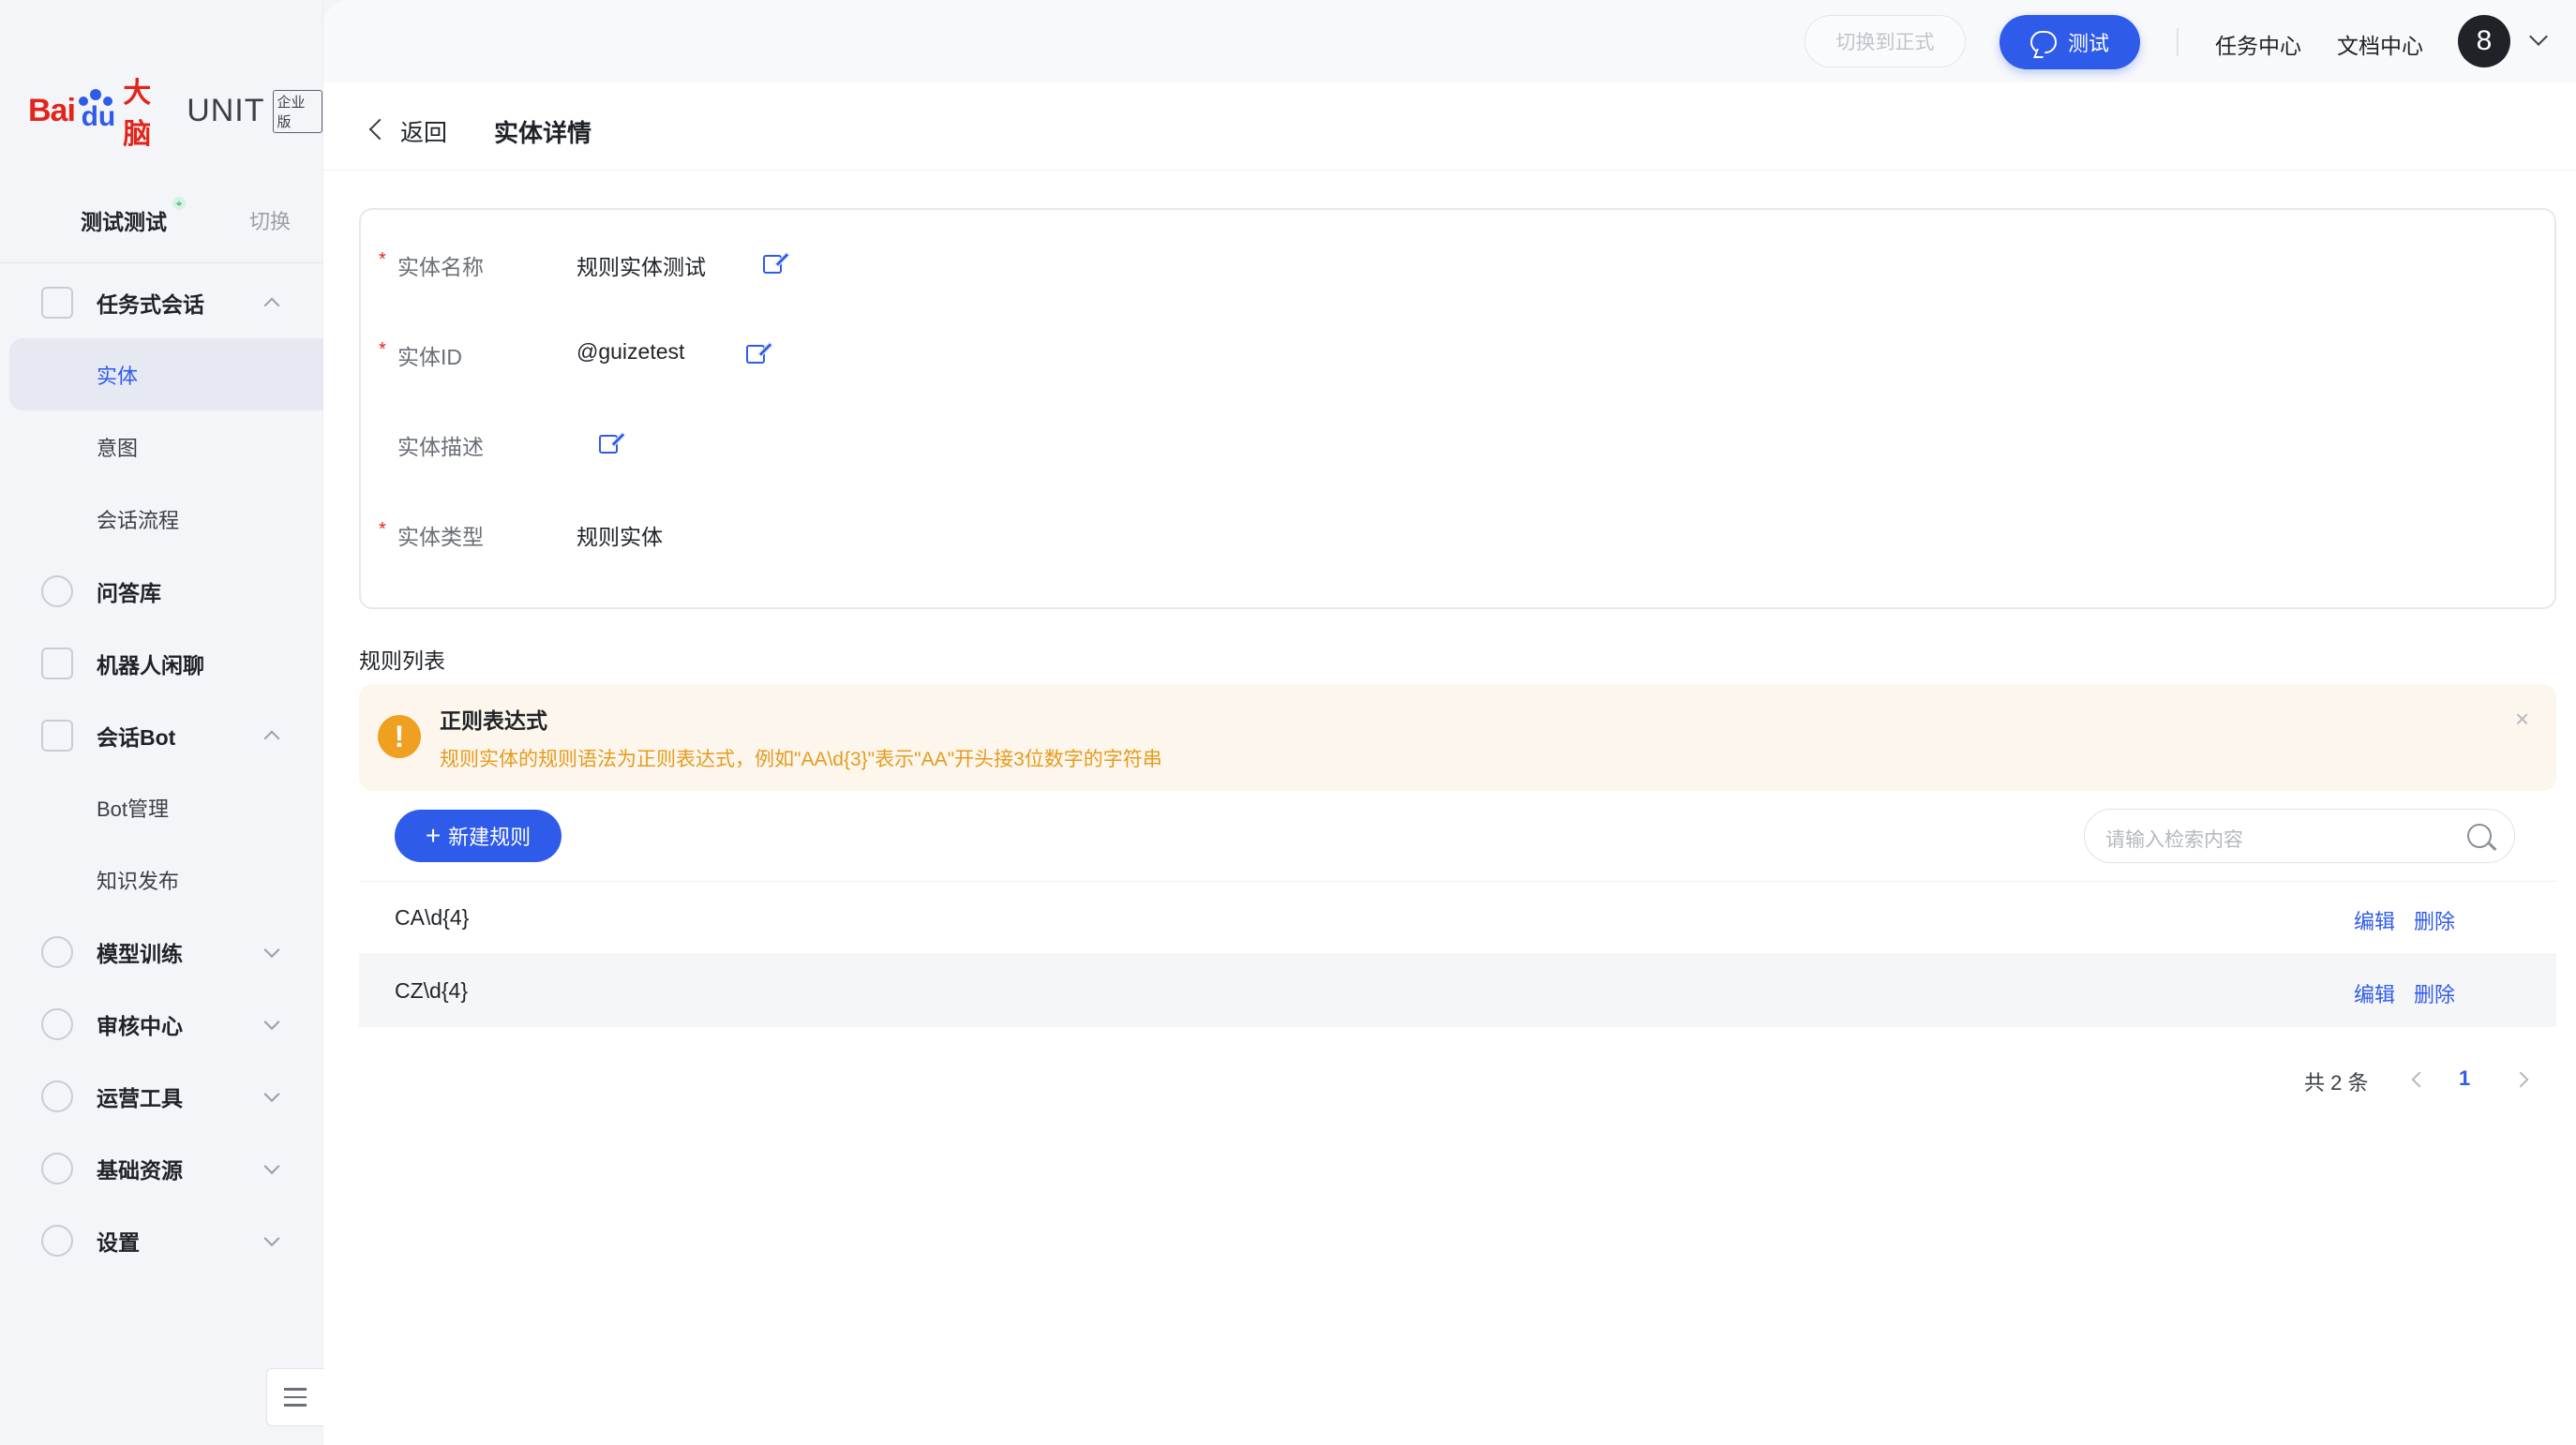 This screenshot has width=2576, height=1445. Describe the element at coordinates (270, 220) in the screenshot. I see `workspace-switch-link: 切换` at that location.